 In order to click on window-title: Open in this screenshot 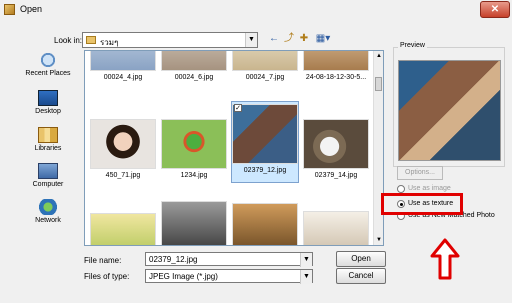, I will do `click(31, 9)`.